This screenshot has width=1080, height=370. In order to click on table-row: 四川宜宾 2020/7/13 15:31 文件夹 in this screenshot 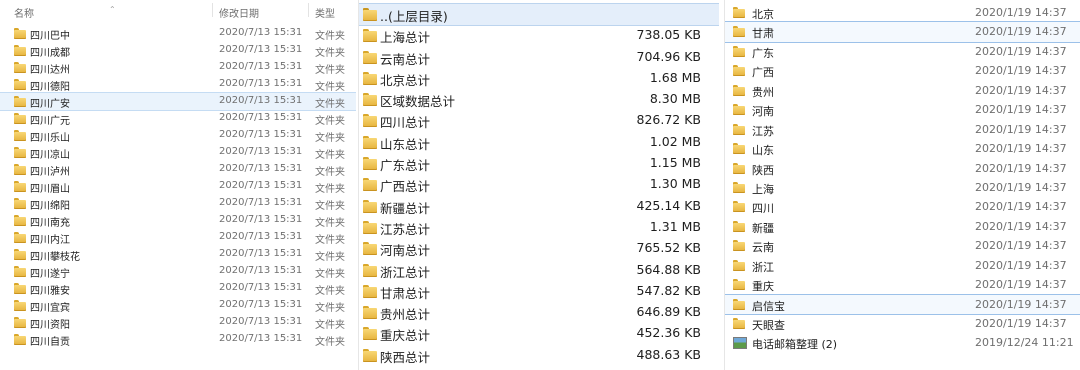, I will do `click(178, 305)`.